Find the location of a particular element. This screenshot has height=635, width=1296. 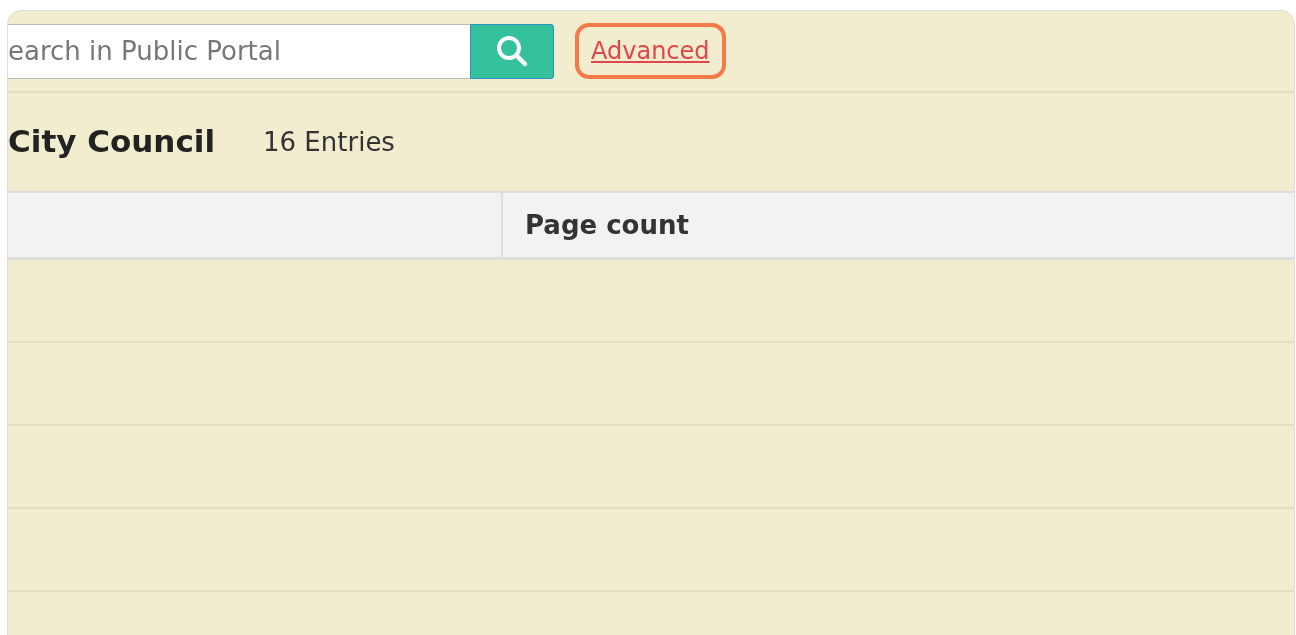

search-button is located at coordinates (512, 51).